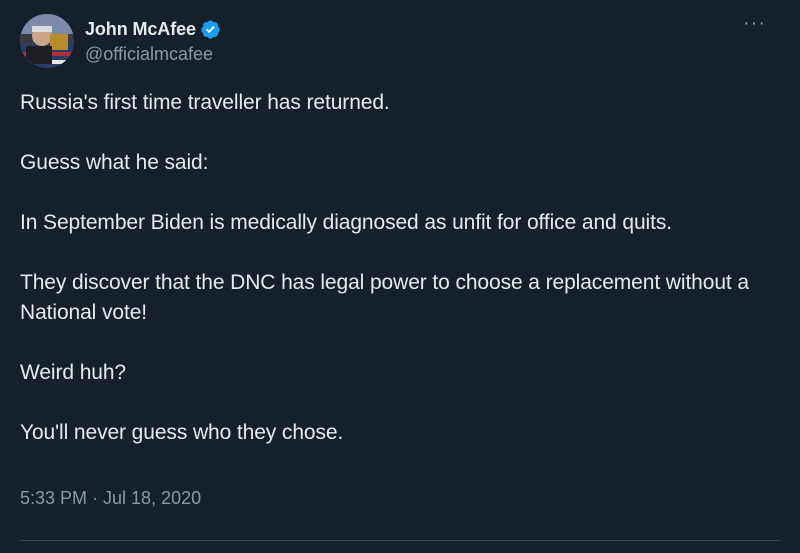  I want to click on author-names: John McAfee @officialmcafee, so click(153, 41).